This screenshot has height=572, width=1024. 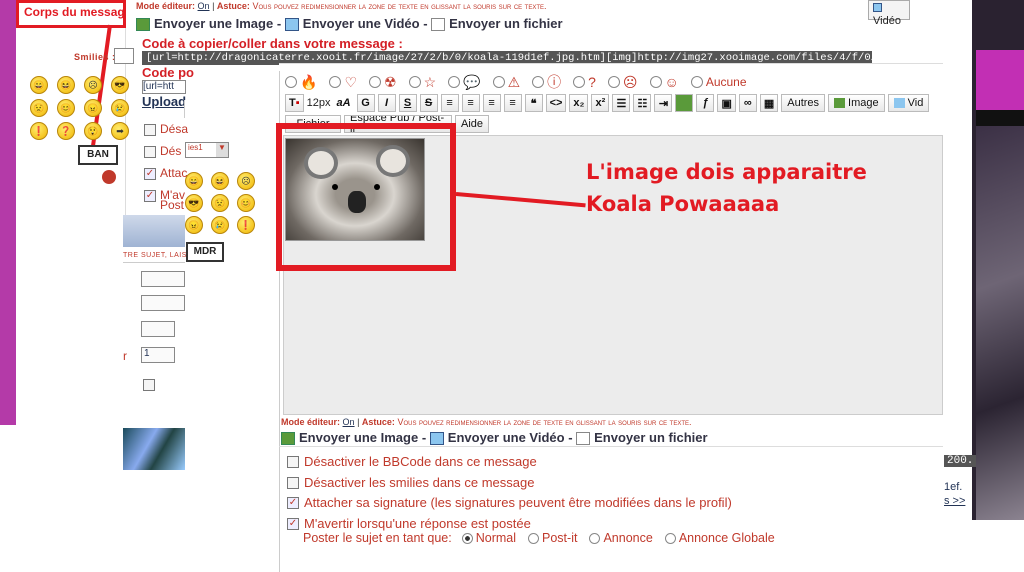 What do you see at coordinates (344, 103) in the screenshot?
I see `font-family-icon: aA` at bounding box center [344, 103].